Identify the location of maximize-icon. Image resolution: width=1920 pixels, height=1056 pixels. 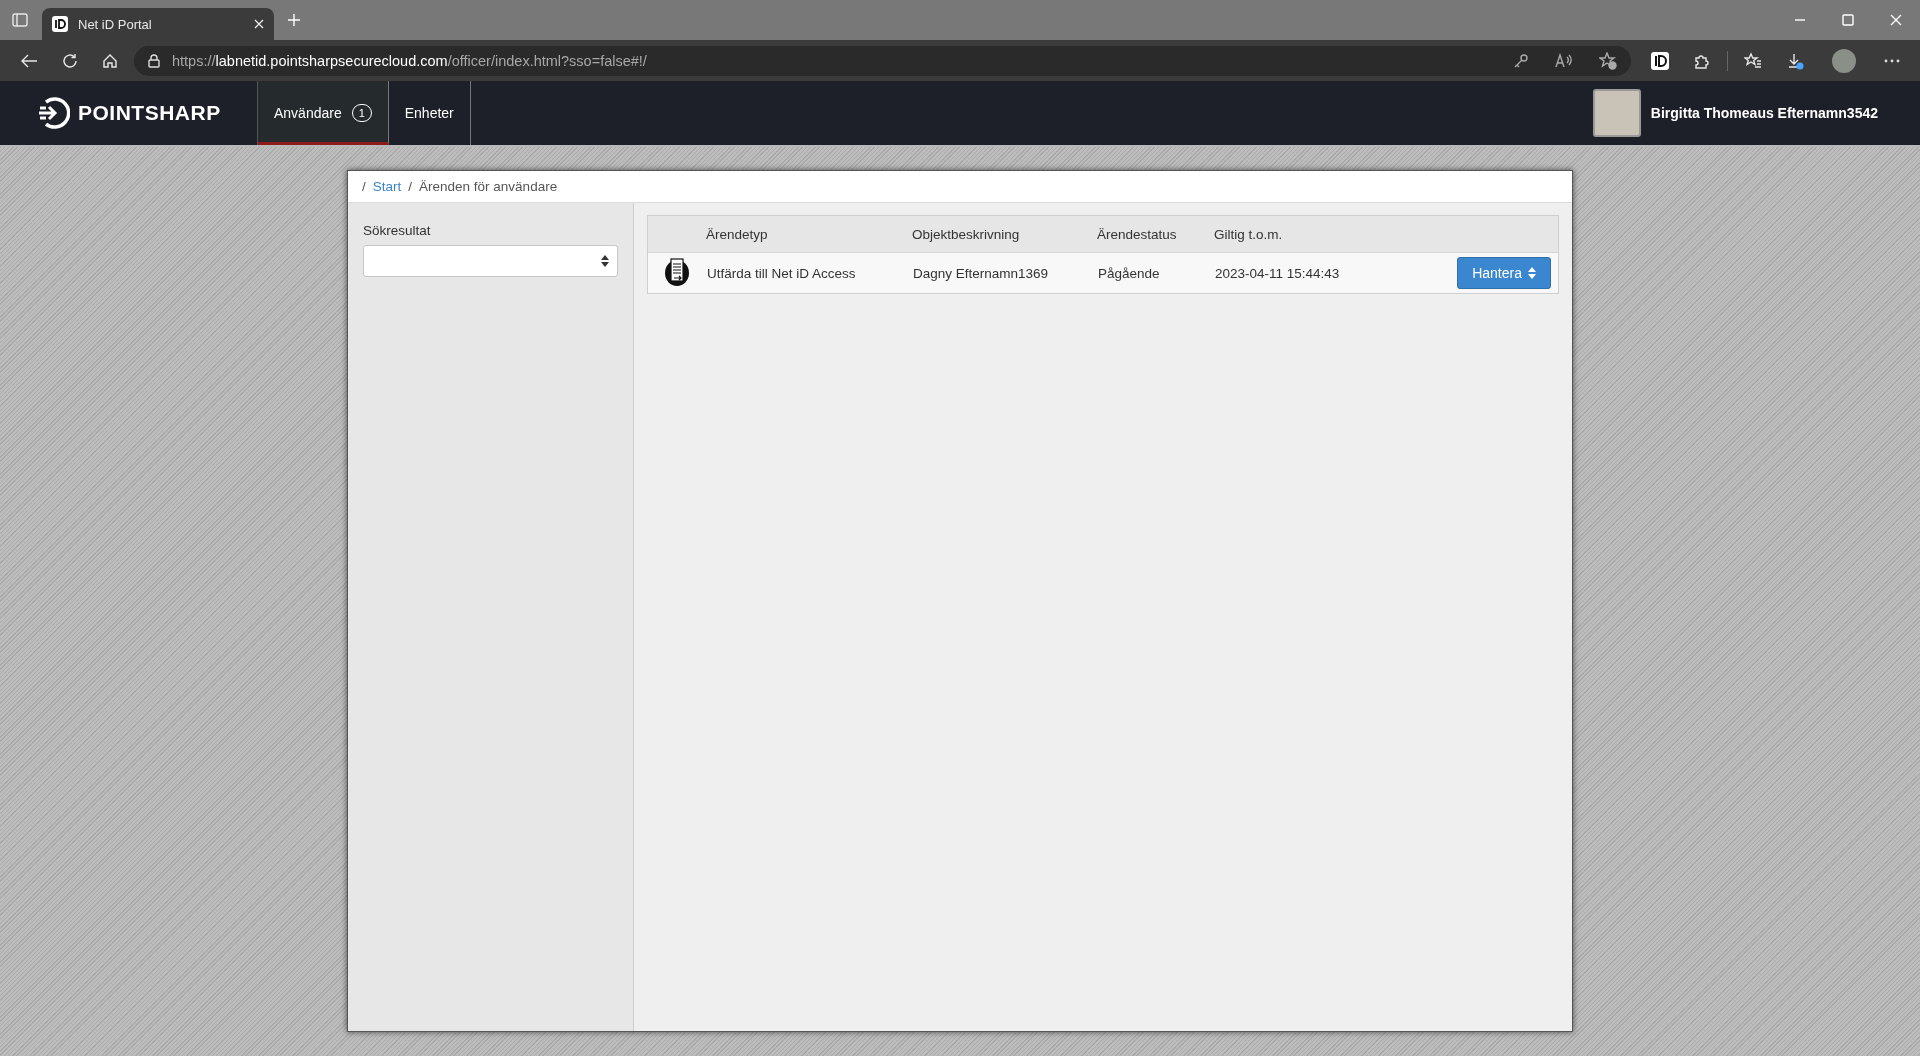
(1848, 20).